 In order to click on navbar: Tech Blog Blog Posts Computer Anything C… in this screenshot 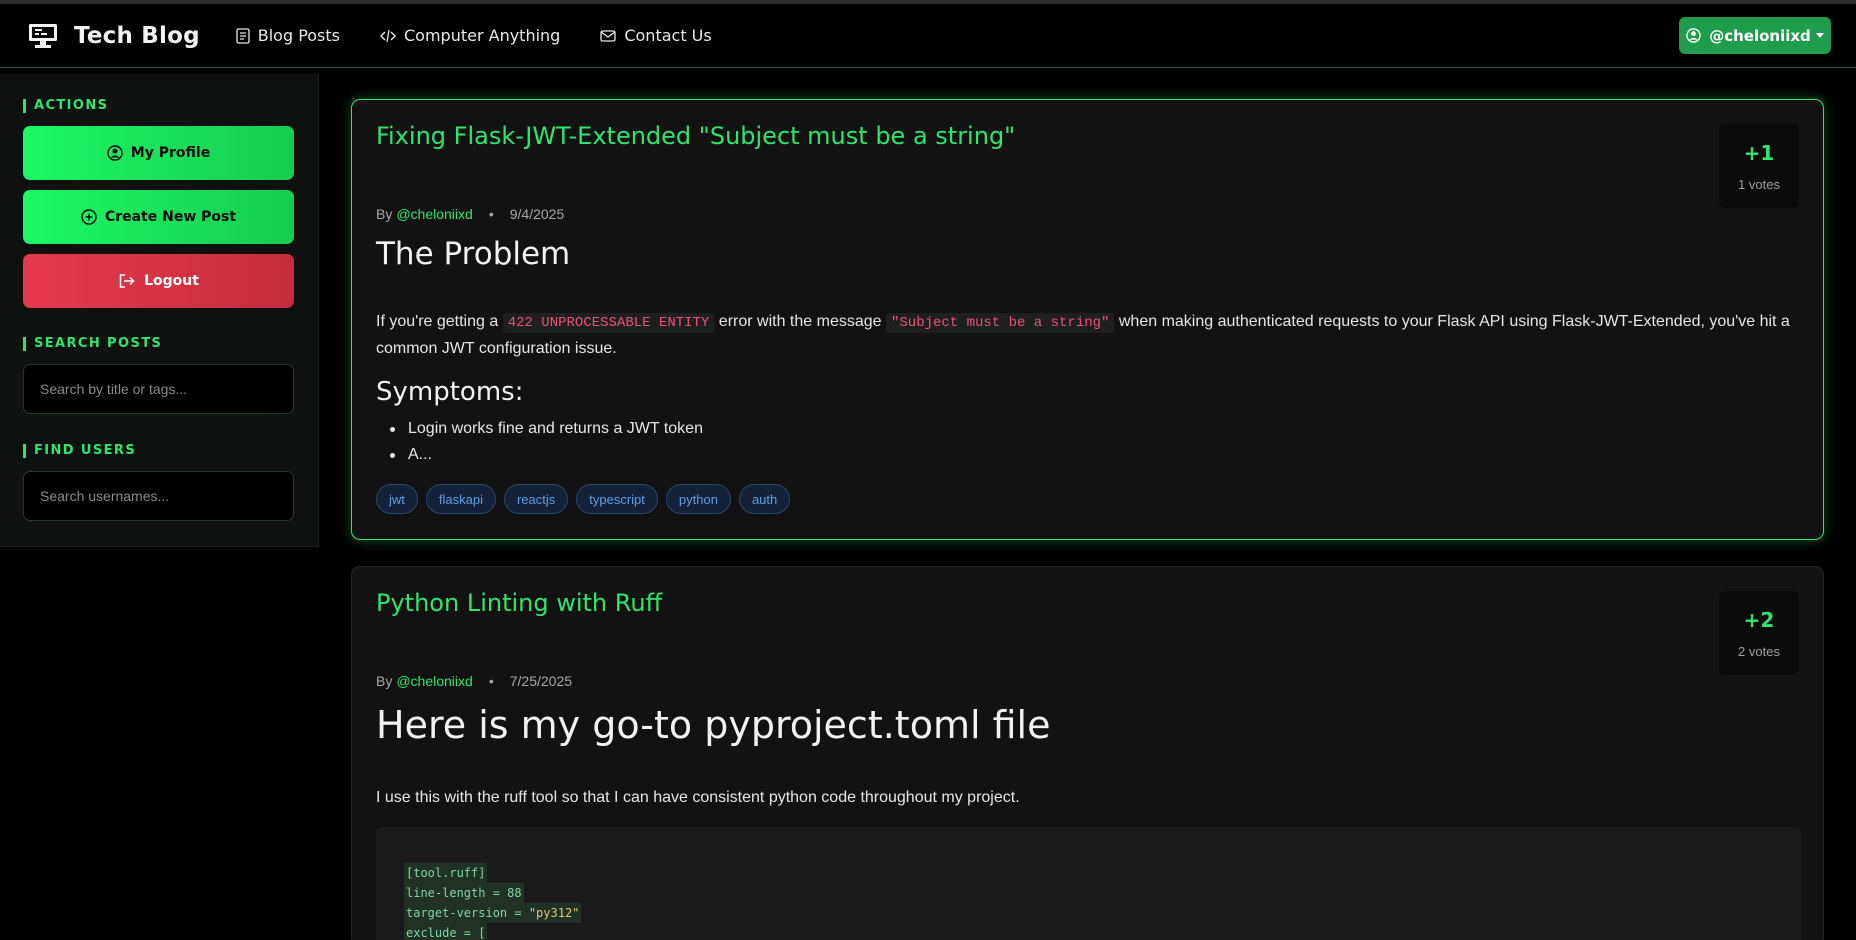, I will do `click(928, 36)`.